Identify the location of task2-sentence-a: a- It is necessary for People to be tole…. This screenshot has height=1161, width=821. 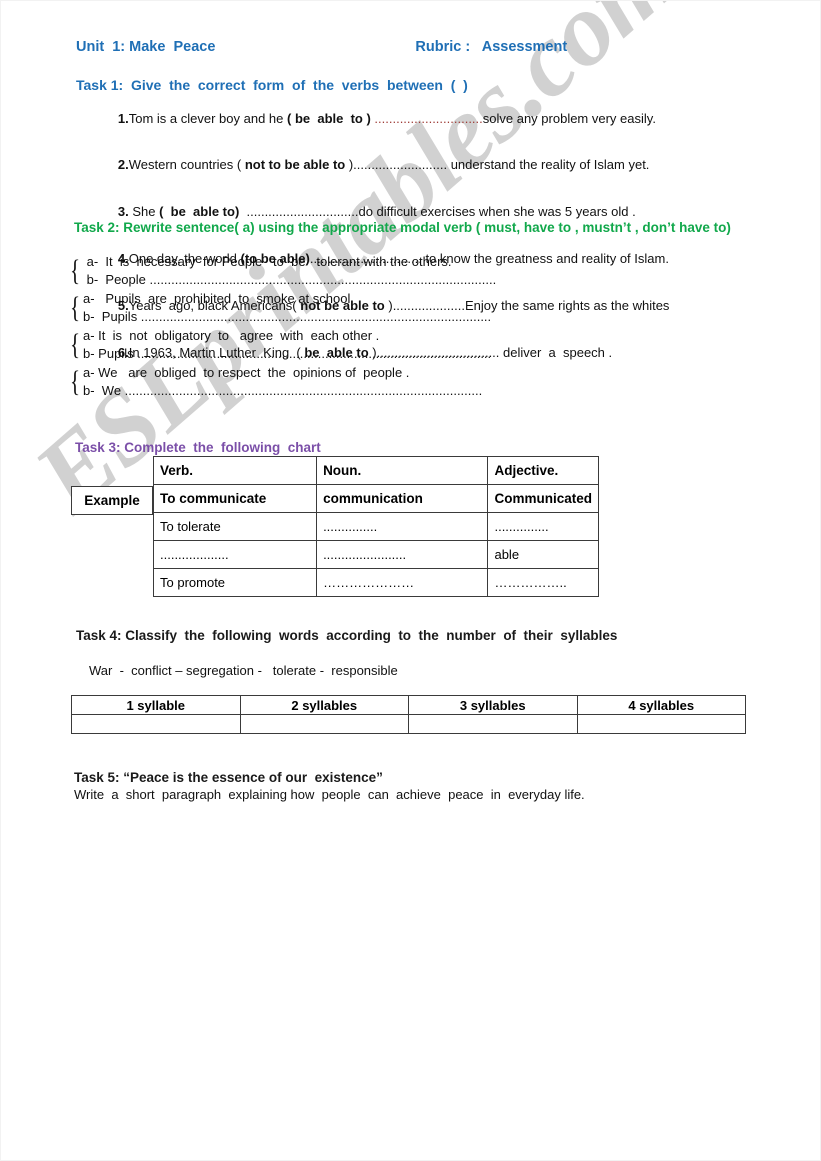
(267, 261).